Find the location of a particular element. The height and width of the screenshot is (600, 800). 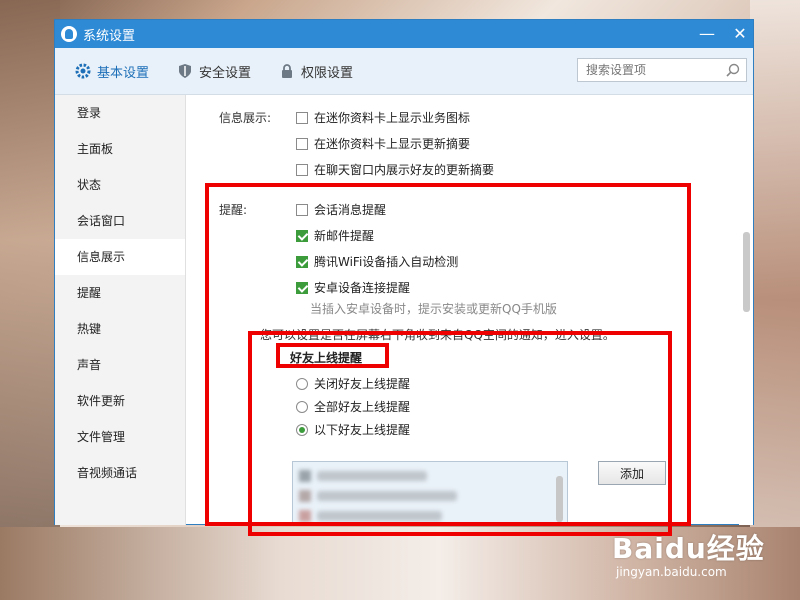

background-right is located at coordinates (775, 300).